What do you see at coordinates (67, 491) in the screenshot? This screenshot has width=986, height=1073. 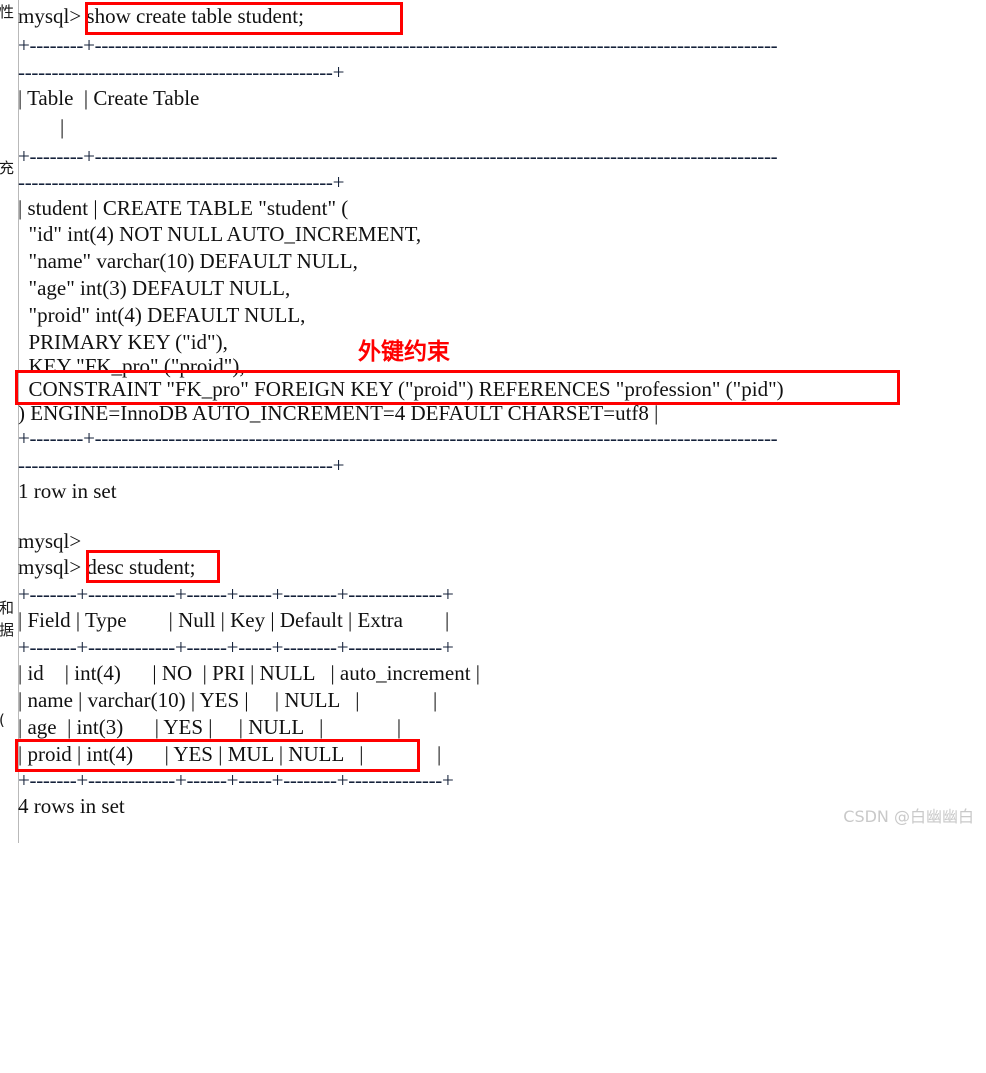 I see `terminal-line-rows-in-set-1: 1 row in set` at bounding box center [67, 491].